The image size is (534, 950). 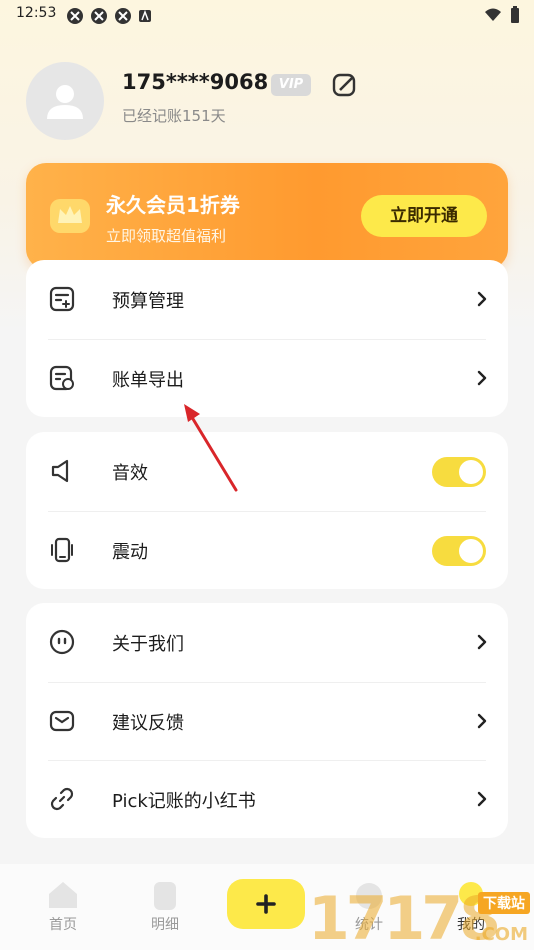 I want to click on speaker-icon, so click(x=60, y=471).